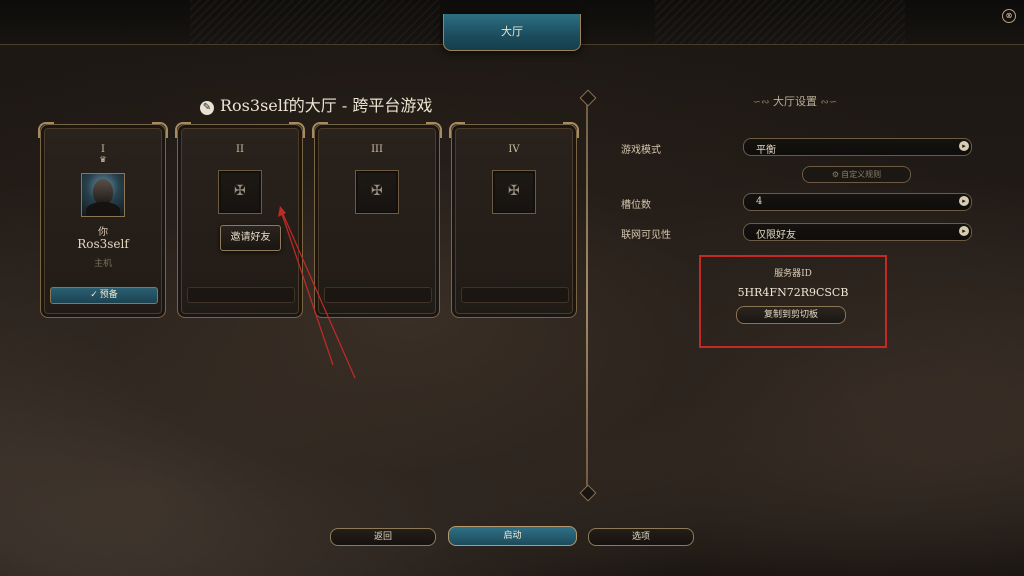 The width and height of the screenshot is (1024, 576). What do you see at coordinates (207, 108) in the screenshot?
I see `feather-icon: ✎` at bounding box center [207, 108].